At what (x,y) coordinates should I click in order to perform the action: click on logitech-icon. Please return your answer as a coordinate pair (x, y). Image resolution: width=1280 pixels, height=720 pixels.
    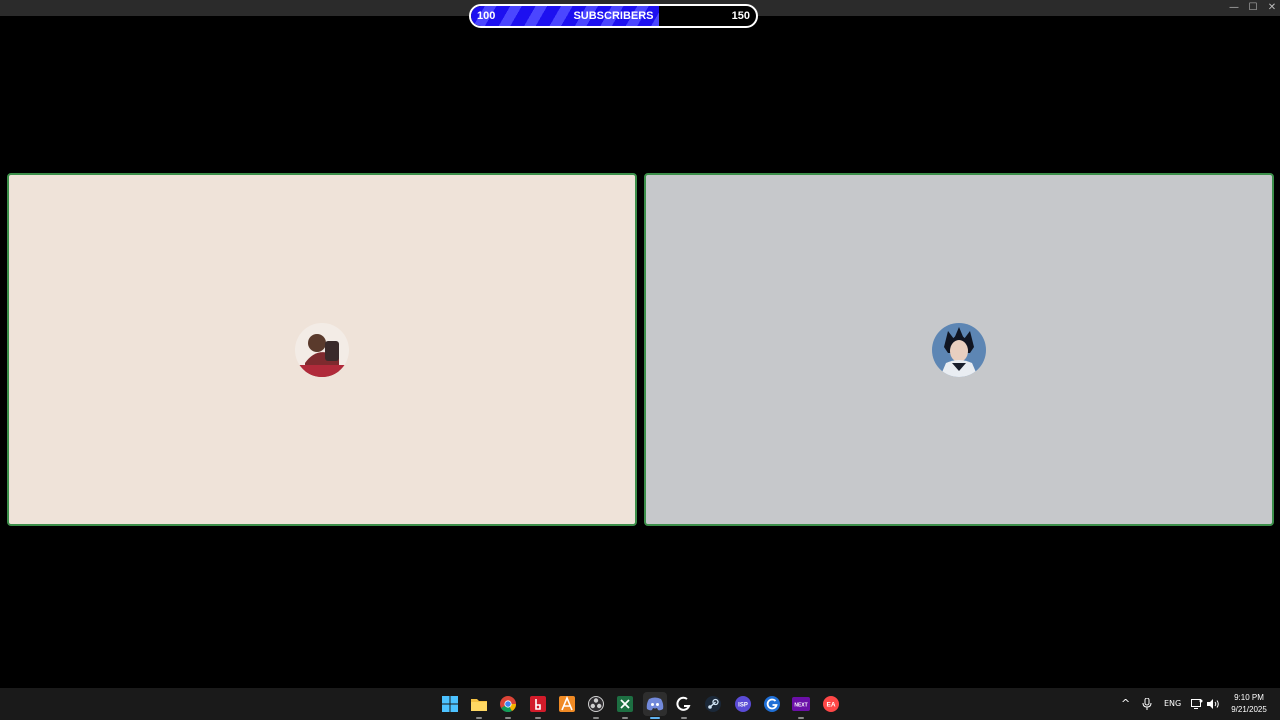
    Looking at the image, I should click on (684, 705).